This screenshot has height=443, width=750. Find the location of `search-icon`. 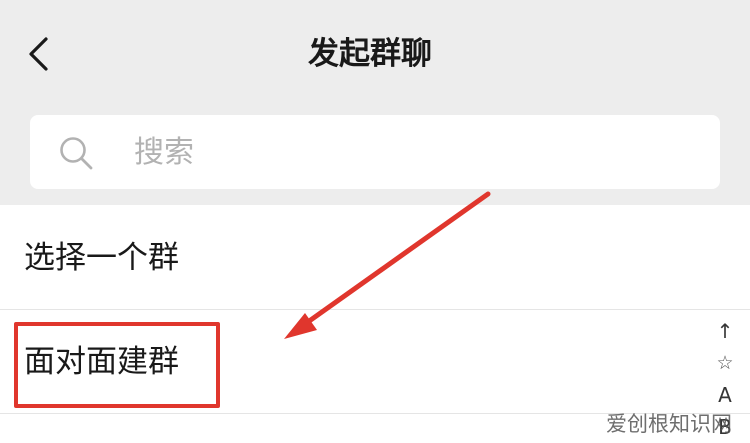

search-icon is located at coordinates (76, 153).